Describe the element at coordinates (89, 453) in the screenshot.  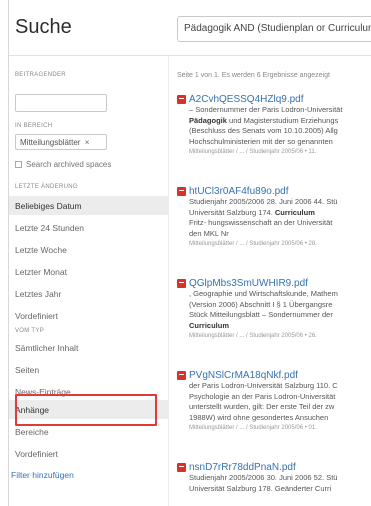
I see `filter-type-custom: Vordefiniert` at that location.